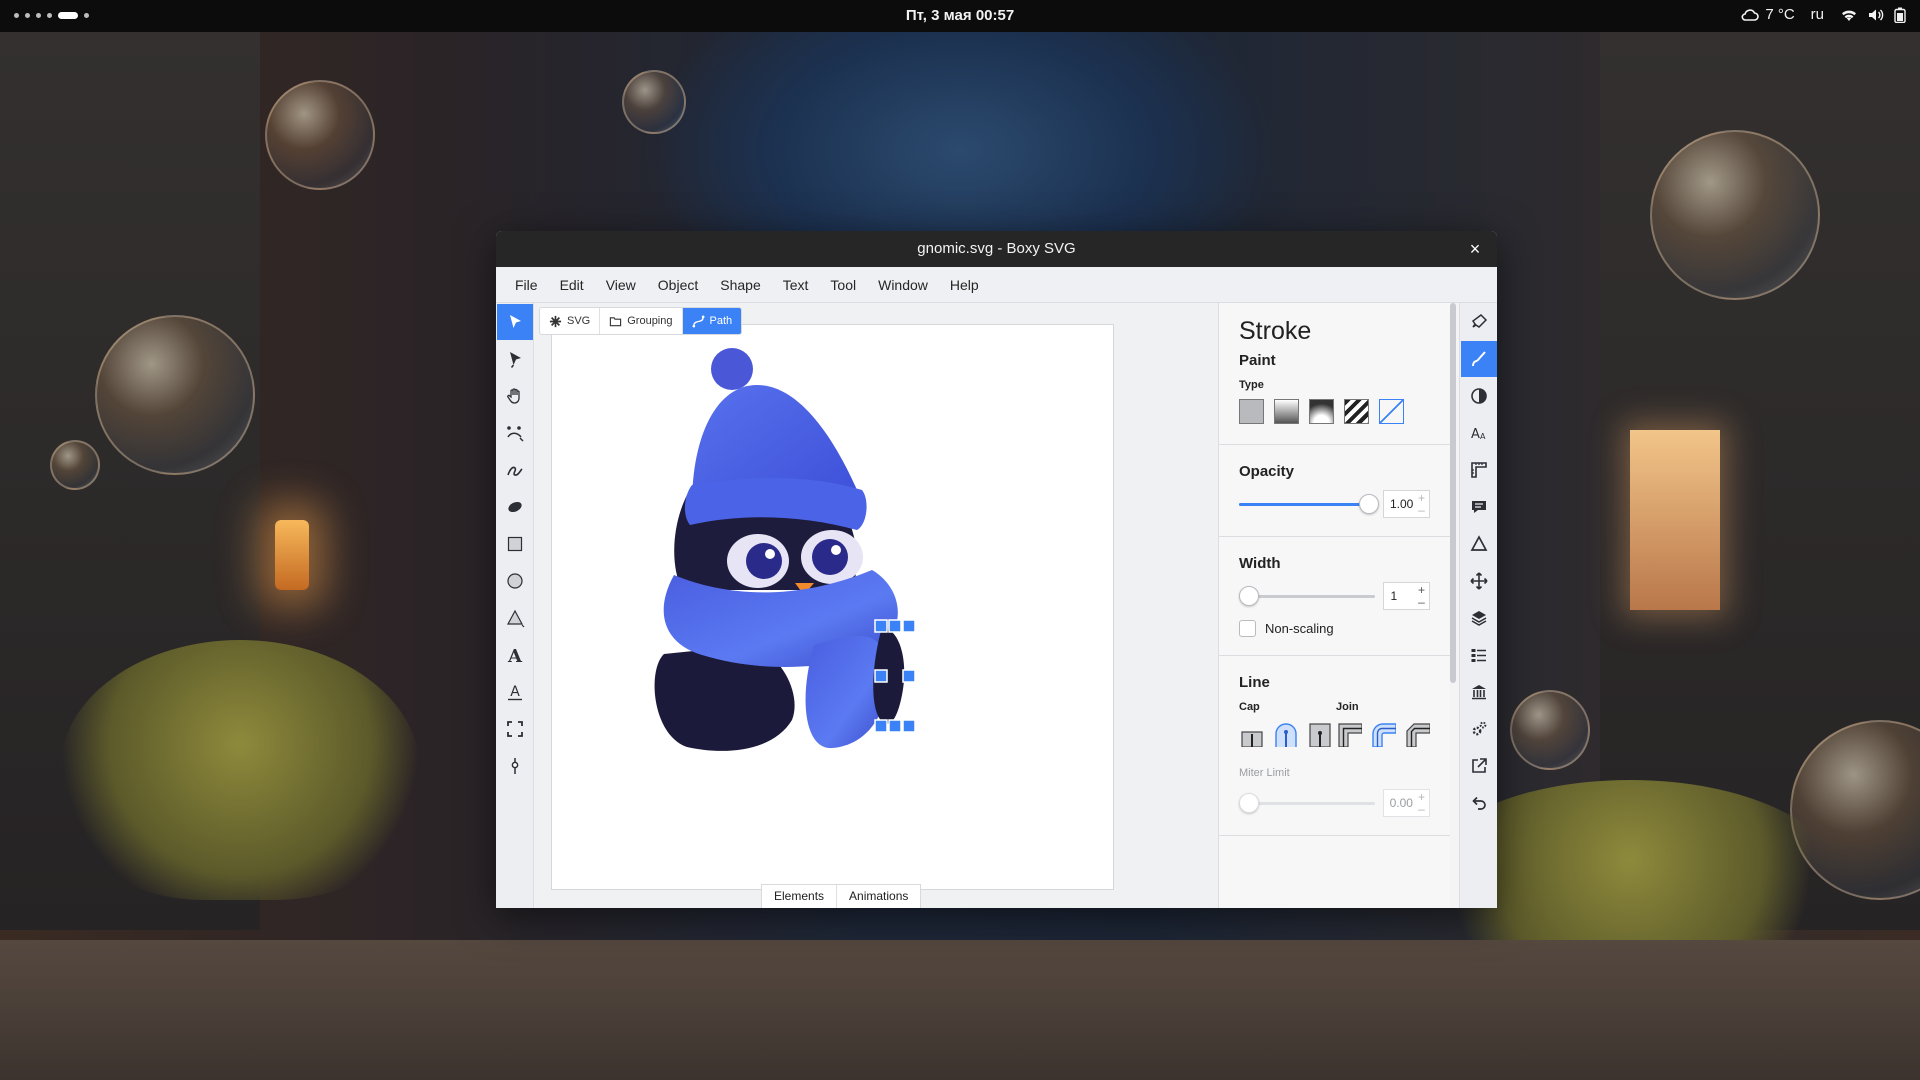 Image resolution: width=1920 pixels, height=1080 pixels. I want to click on defs-panel-button, so click(1479, 729).